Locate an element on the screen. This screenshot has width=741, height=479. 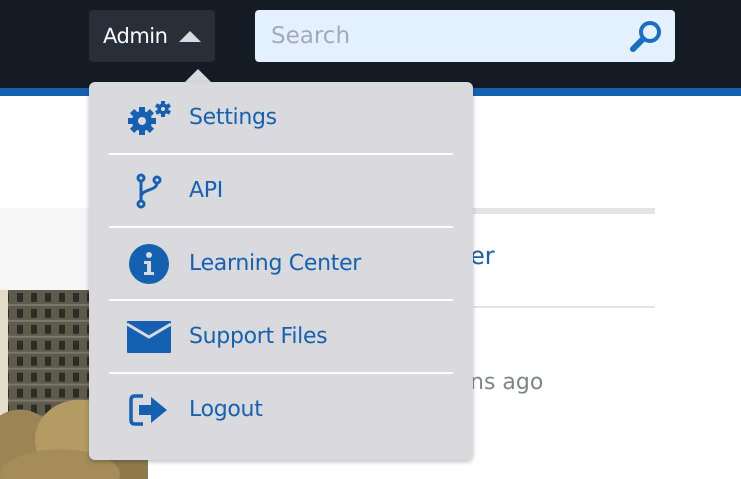
search-icon is located at coordinates (646, 36).